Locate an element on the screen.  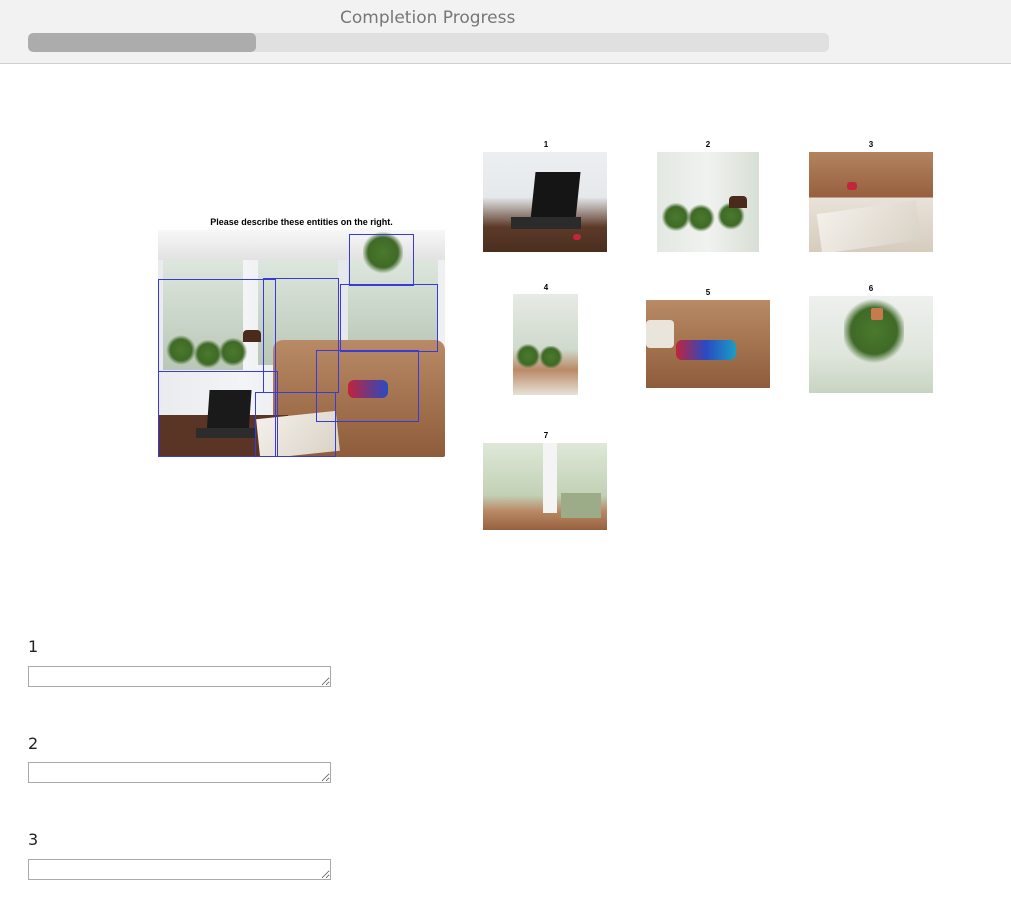
progress-label: Completion Progress is located at coordinates (428, 18).